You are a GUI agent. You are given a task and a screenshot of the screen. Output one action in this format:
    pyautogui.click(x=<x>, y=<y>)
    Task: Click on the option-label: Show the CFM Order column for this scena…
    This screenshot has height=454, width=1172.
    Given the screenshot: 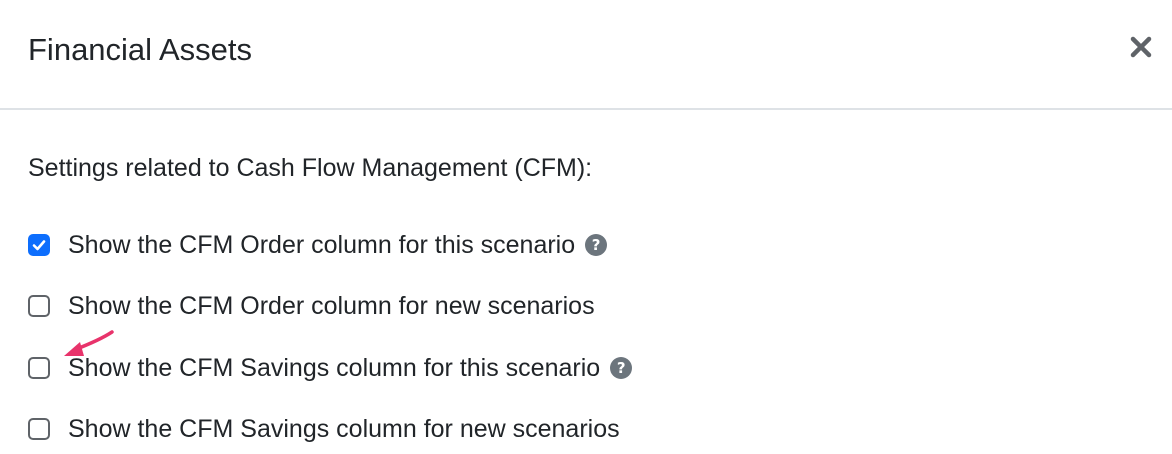 What is the action you would take?
    pyautogui.click(x=322, y=245)
    